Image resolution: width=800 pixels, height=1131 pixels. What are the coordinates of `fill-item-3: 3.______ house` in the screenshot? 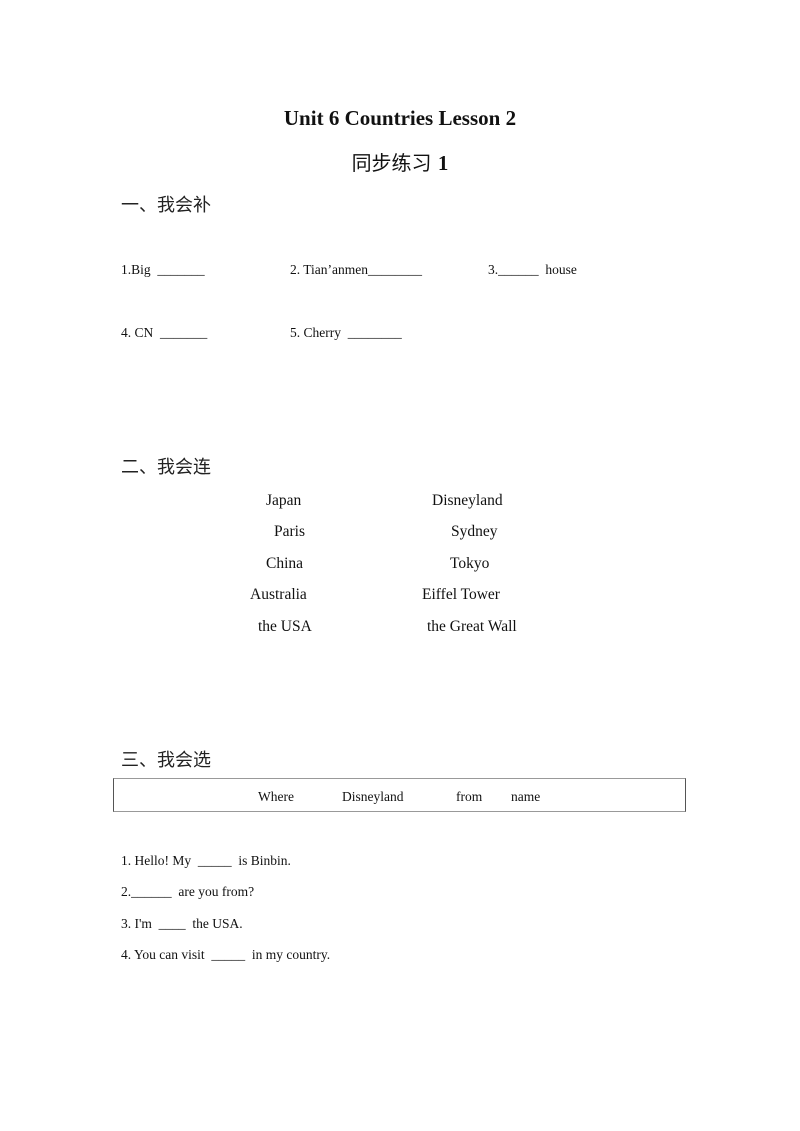 It's located at (532, 269).